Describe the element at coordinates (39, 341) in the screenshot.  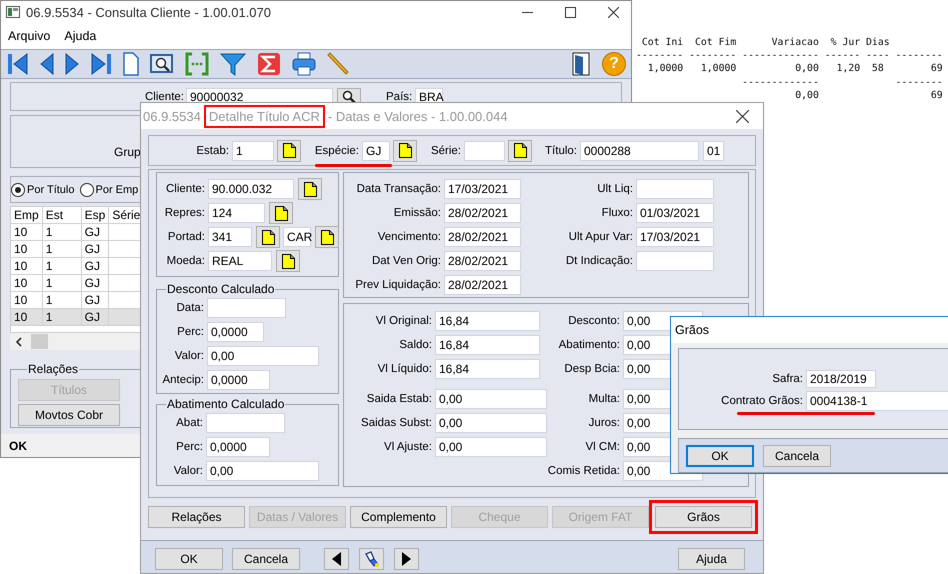
I see `scrollbar-thumb` at that location.